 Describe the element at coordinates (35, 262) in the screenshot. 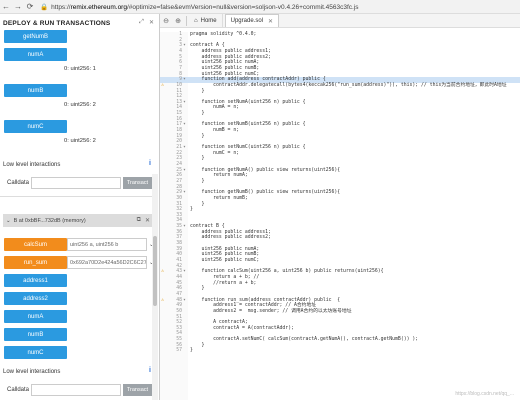

I see `run-sum-button: run_sum` at that location.